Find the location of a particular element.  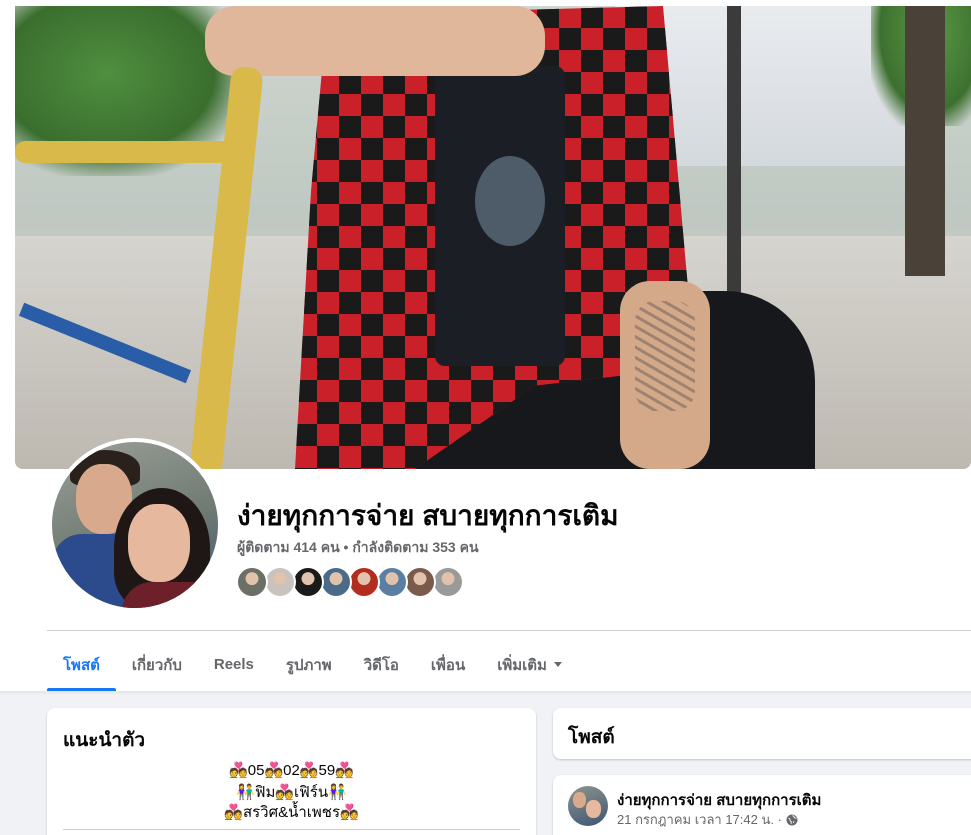

post-avatar-face2 is located at coordinates (593, 809).